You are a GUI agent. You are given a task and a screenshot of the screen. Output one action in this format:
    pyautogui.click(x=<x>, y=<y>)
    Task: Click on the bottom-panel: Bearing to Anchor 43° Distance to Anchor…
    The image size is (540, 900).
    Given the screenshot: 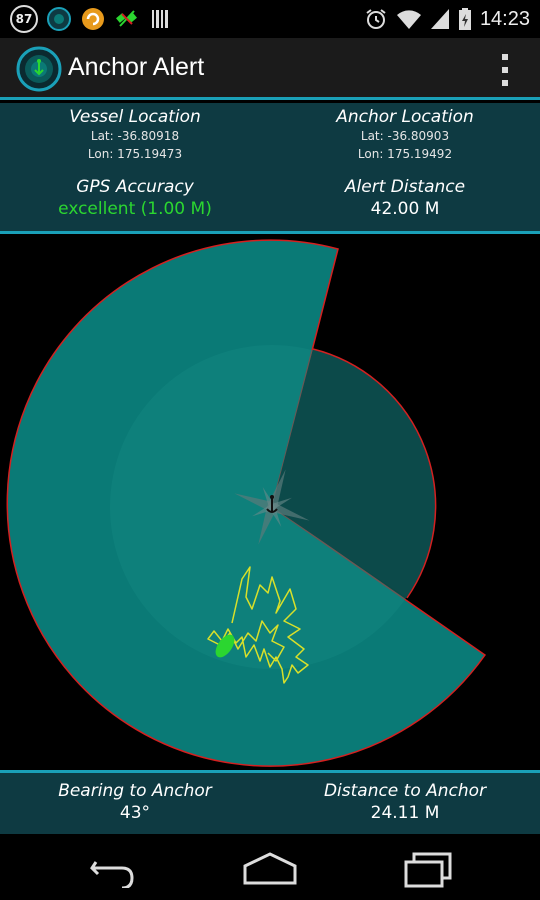 What is the action you would take?
    pyautogui.click(x=270, y=802)
    